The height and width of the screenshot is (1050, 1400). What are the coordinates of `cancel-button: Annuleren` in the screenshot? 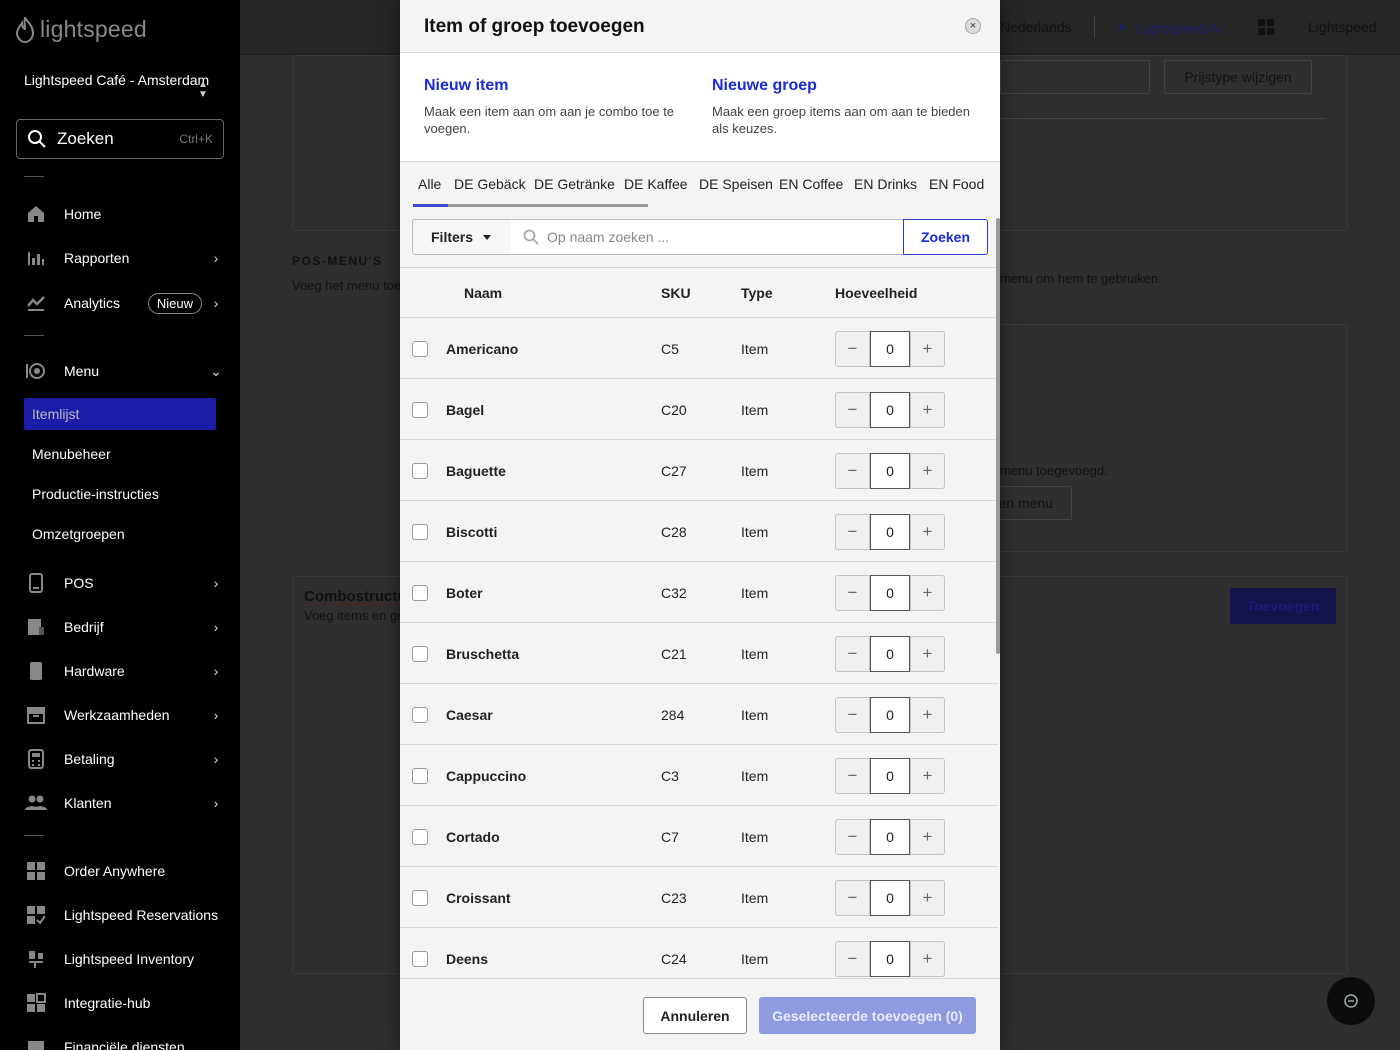 It's located at (695, 1015).